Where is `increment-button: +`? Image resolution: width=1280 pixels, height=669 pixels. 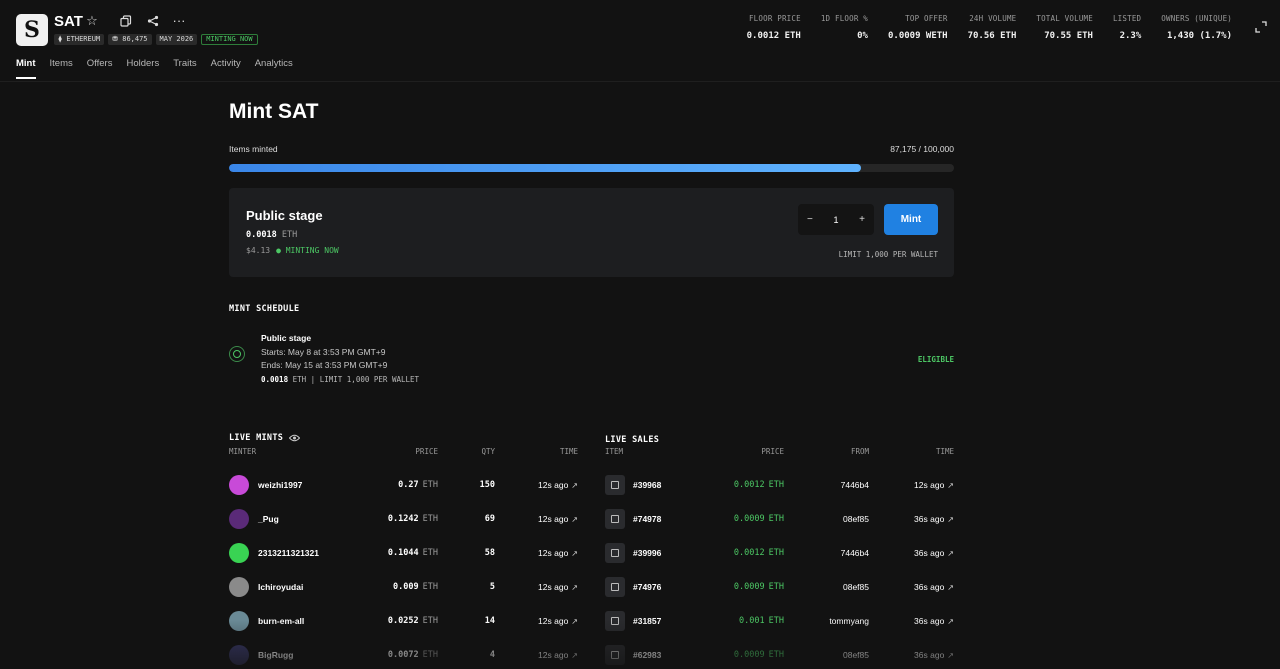 increment-button: + is located at coordinates (862, 219).